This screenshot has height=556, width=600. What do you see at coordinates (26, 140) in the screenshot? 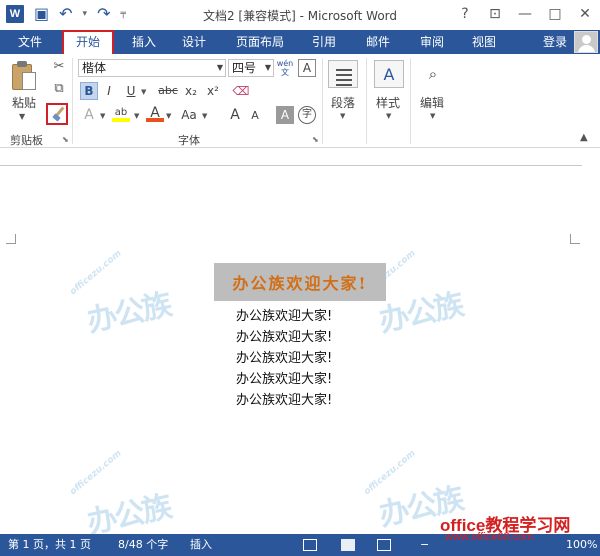
I see `clipboard-group-label: 剪贴板` at bounding box center [26, 140].